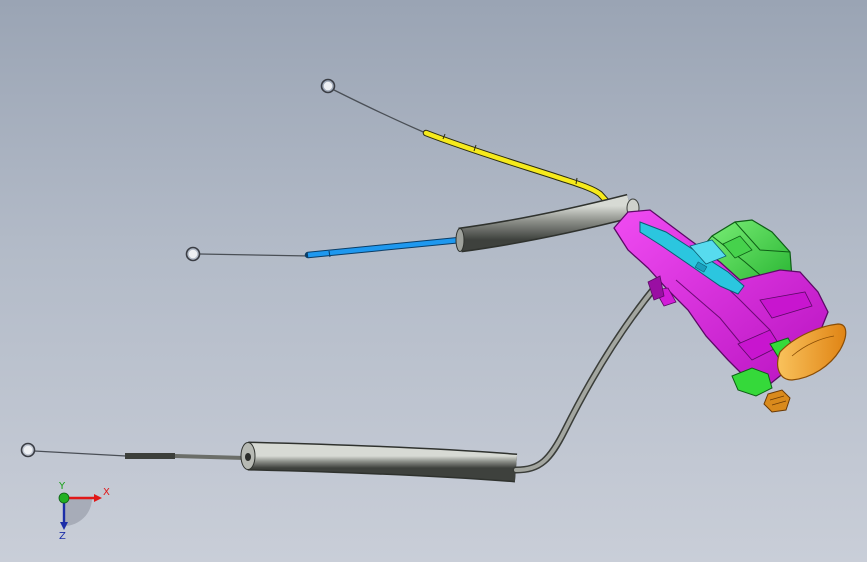  What do you see at coordinates (62, 486) in the screenshot?
I see `y-axis-label: Y` at bounding box center [62, 486].